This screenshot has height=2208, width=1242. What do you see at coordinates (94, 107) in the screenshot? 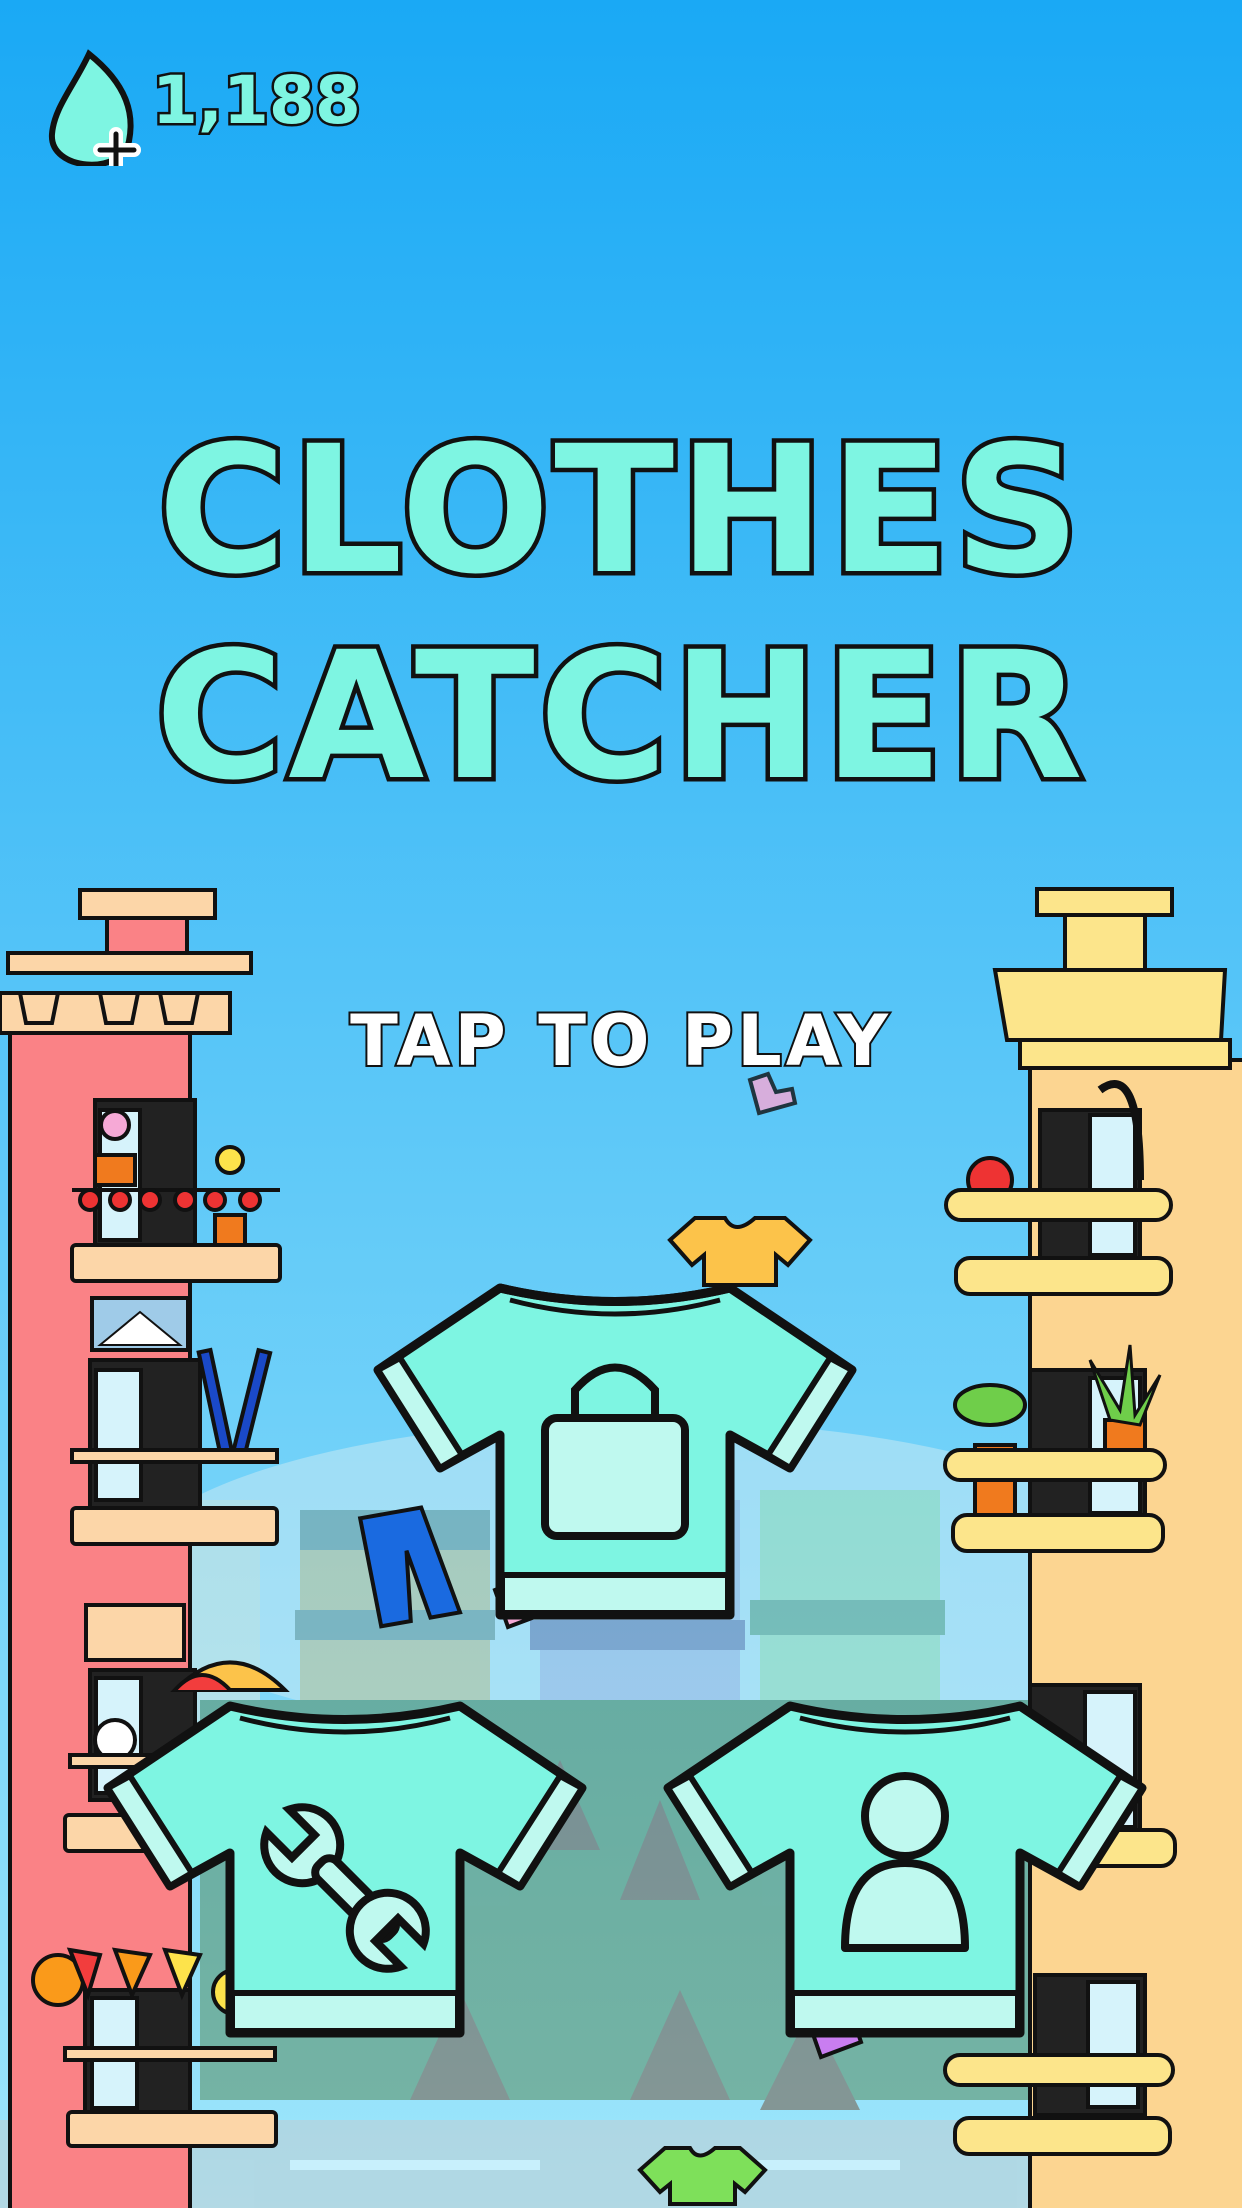
I see `droplet-plus-icon` at bounding box center [94, 107].